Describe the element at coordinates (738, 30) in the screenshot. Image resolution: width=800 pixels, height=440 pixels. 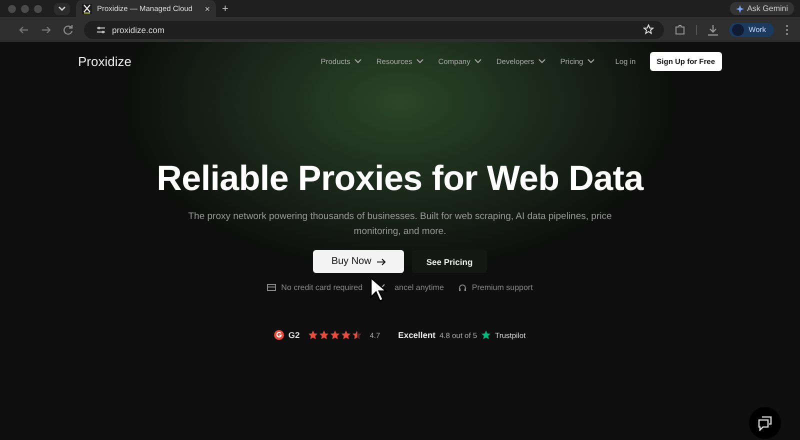
I see `avatar-icon` at that location.